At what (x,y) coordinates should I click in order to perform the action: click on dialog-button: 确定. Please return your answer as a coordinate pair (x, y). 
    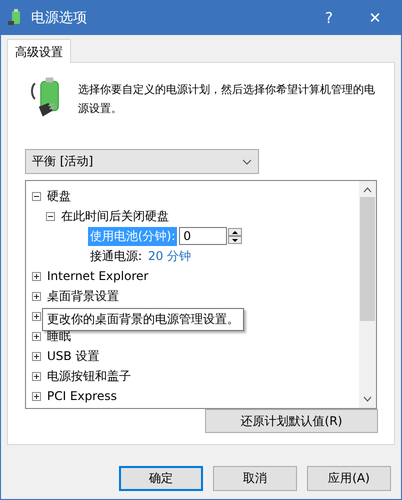
    Looking at the image, I should click on (161, 478).